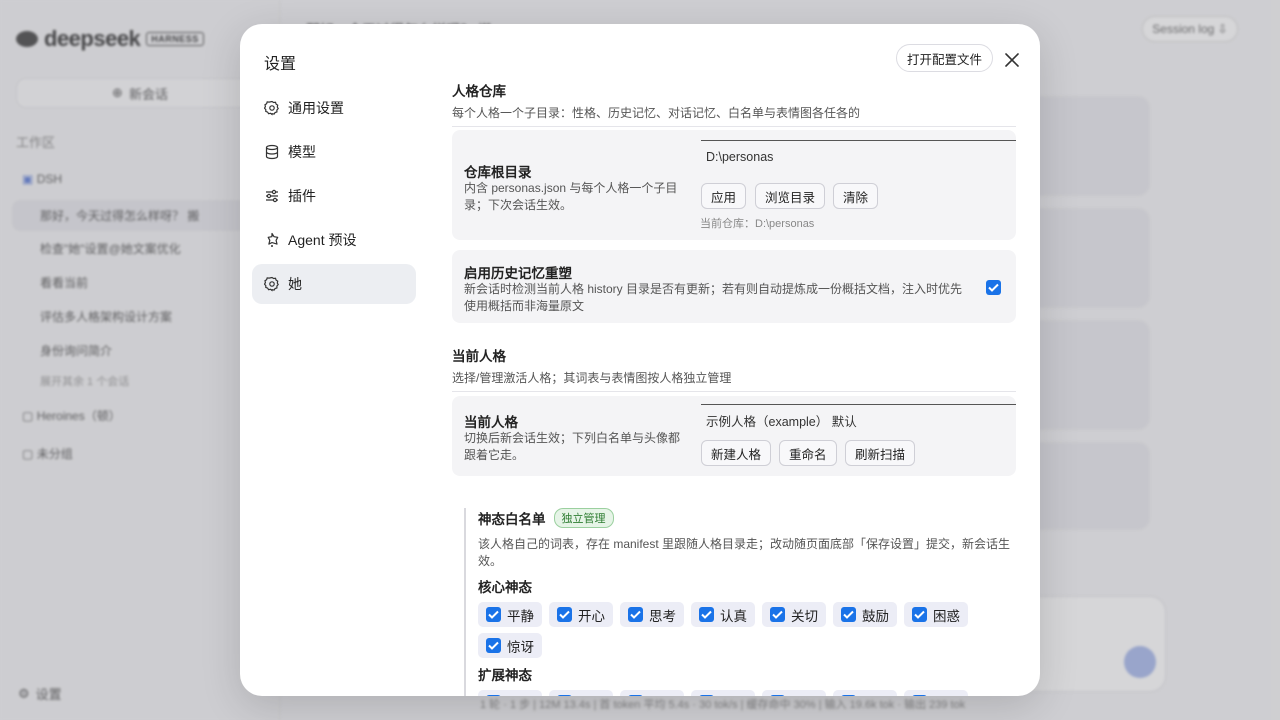 The image size is (1280, 720). I want to click on nav-plugins: 插件, so click(334, 196).